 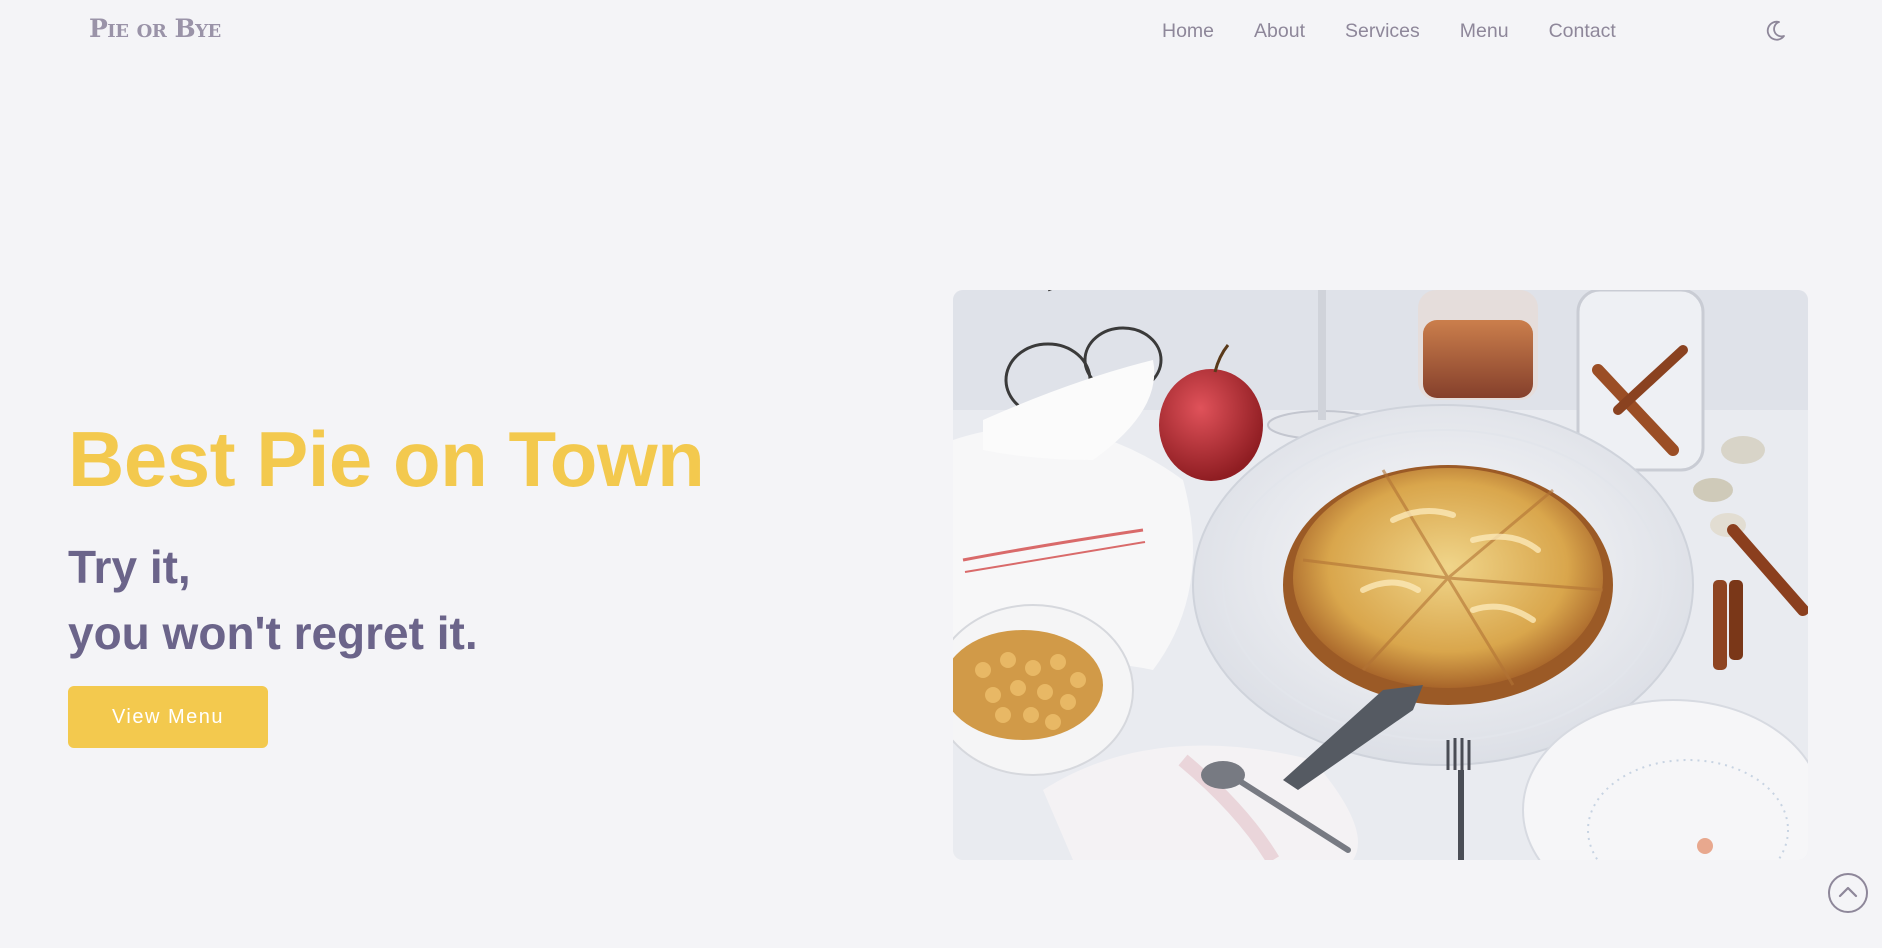 What do you see at coordinates (1776, 31) in the screenshot?
I see `moon-icon` at bounding box center [1776, 31].